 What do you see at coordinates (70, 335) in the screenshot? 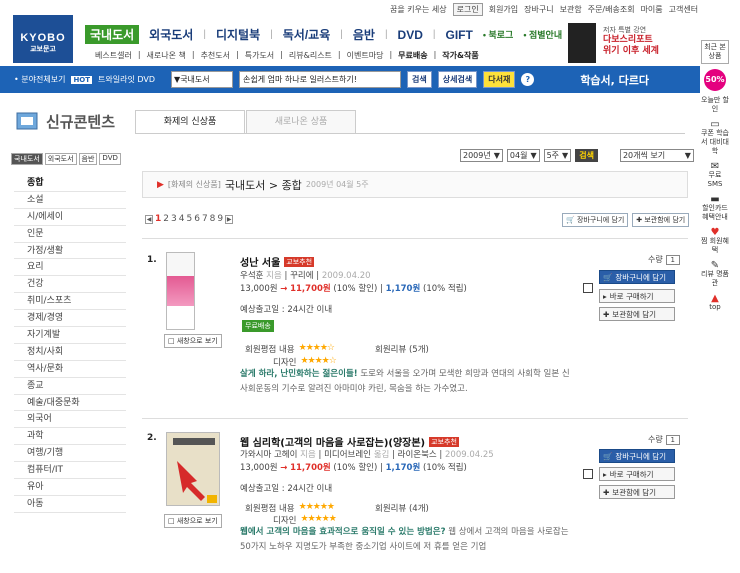
I see `category-item: 자기계발` at bounding box center [70, 335].